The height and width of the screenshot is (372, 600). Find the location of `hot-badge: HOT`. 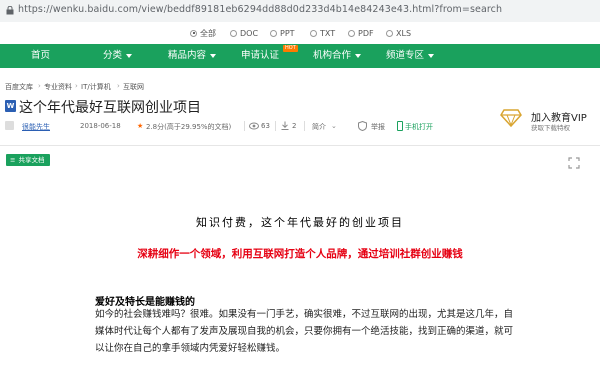

hot-badge: HOT is located at coordinates (290, 48).